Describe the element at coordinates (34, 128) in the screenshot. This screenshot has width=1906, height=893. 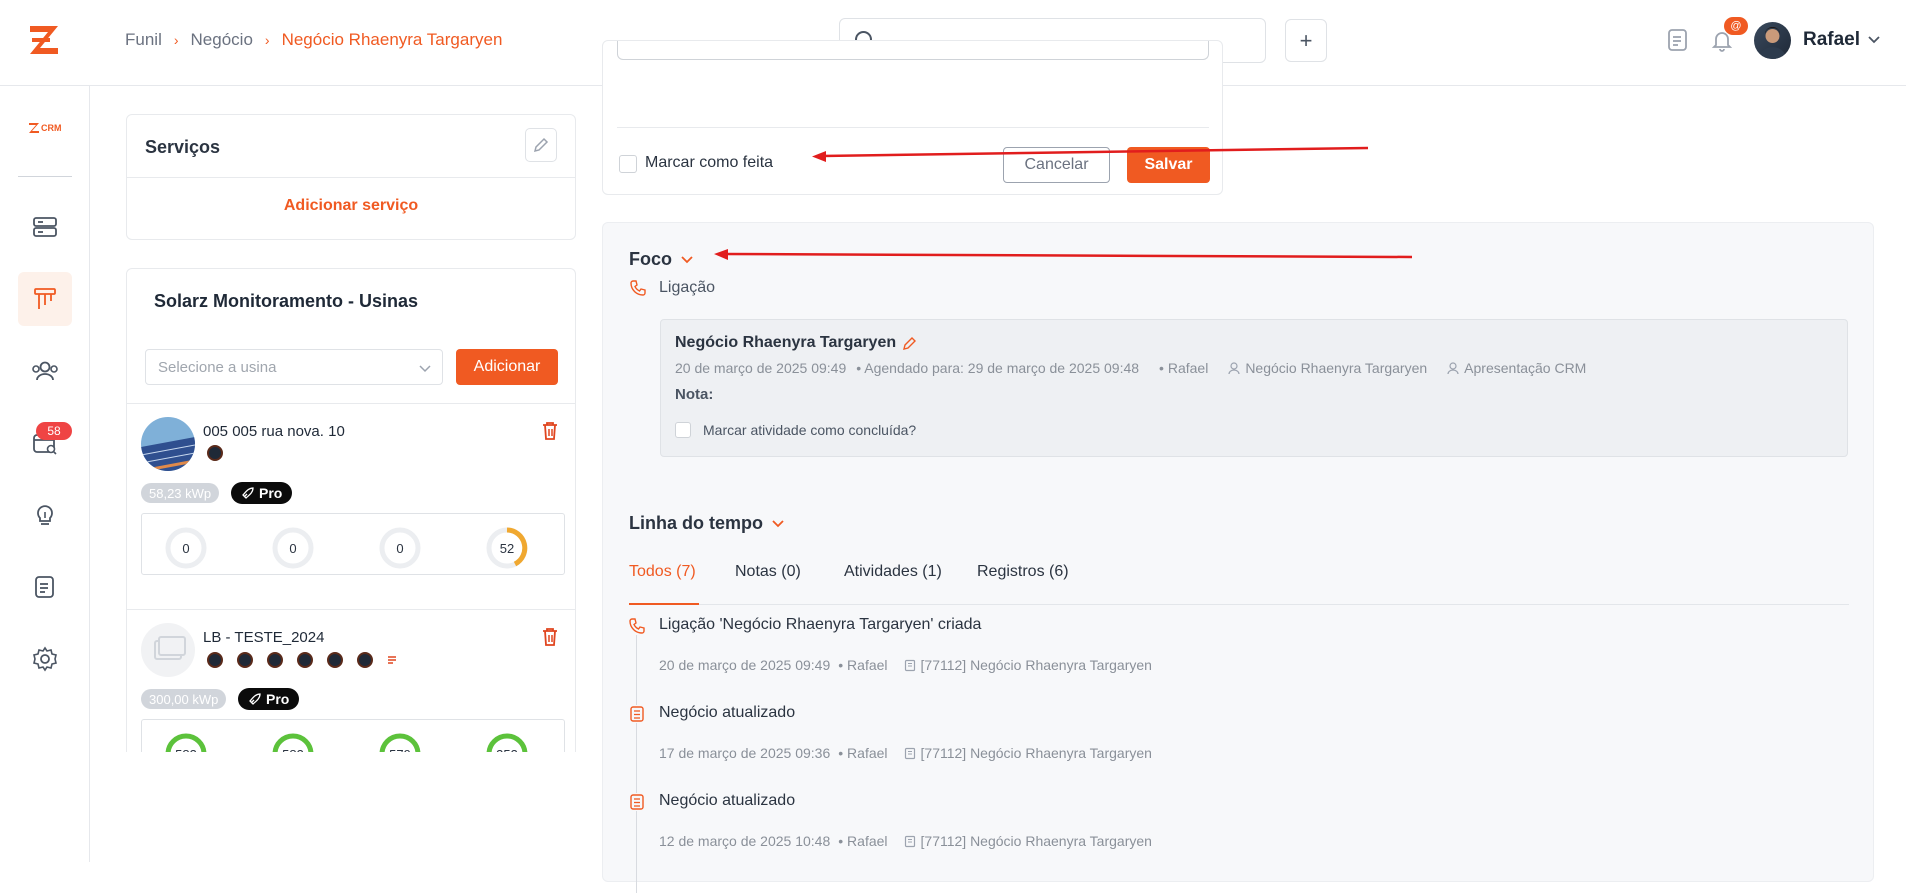
I see `z-logo-icon` at that location.